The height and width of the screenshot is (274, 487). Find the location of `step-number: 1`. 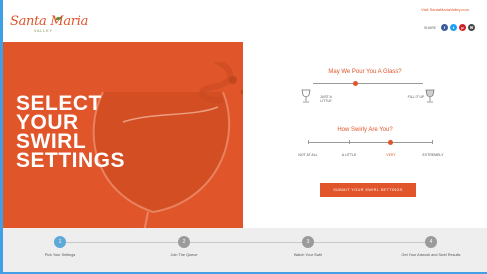

step-number: 1 is located at coordinates (60, 242).